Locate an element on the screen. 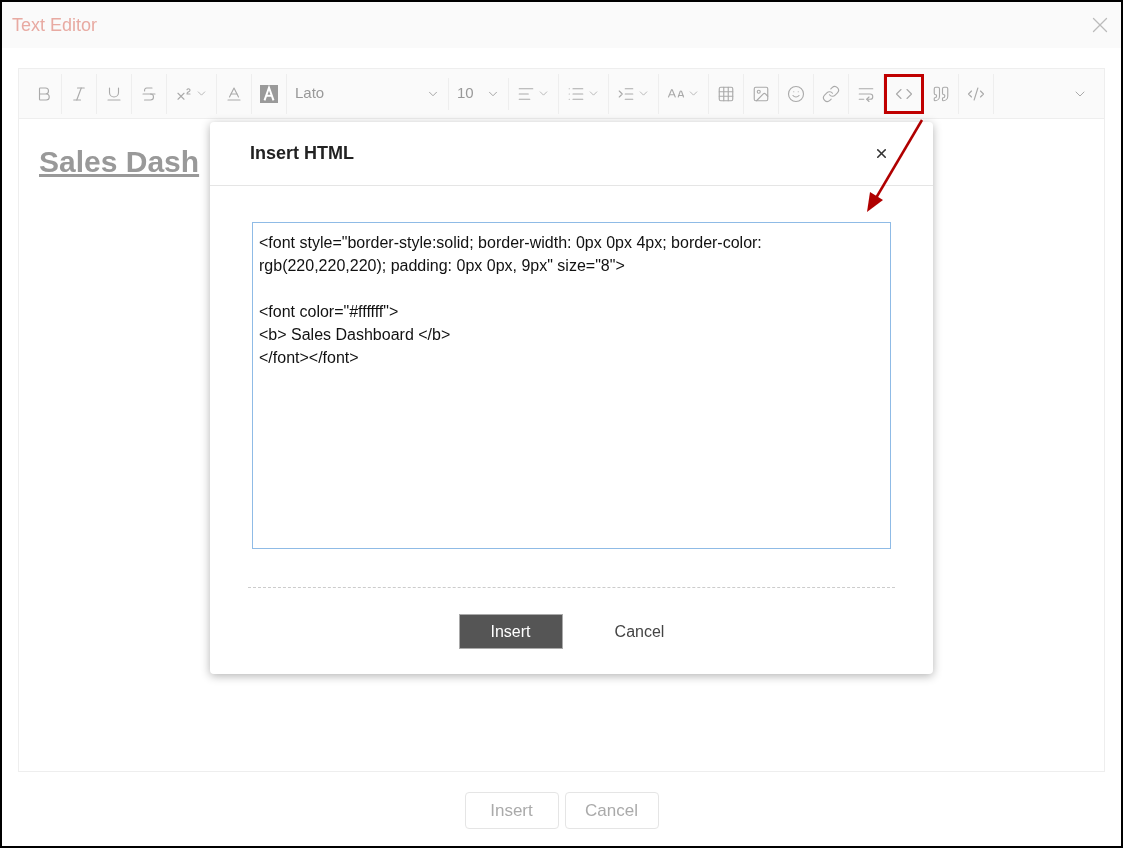  window-title: Text Editor is located at coordinates (55, 25).